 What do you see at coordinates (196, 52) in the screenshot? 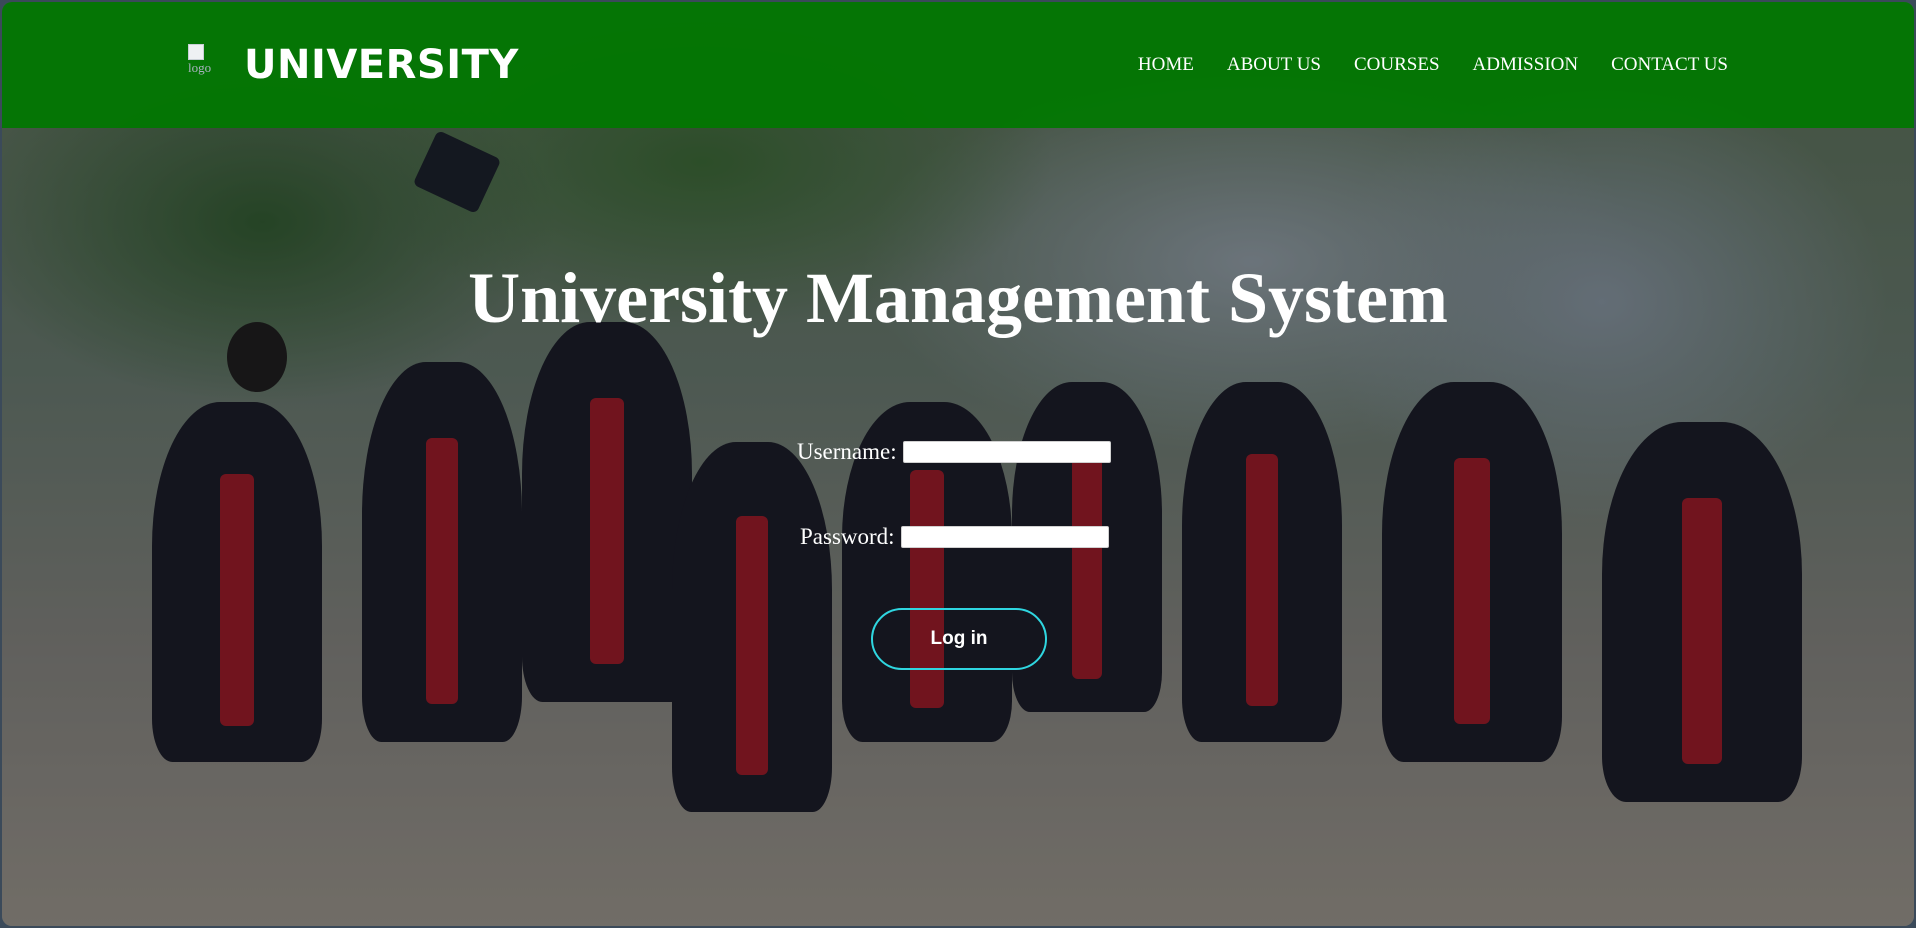
I see `broken-image-icon` at bounding box center [196, 52].